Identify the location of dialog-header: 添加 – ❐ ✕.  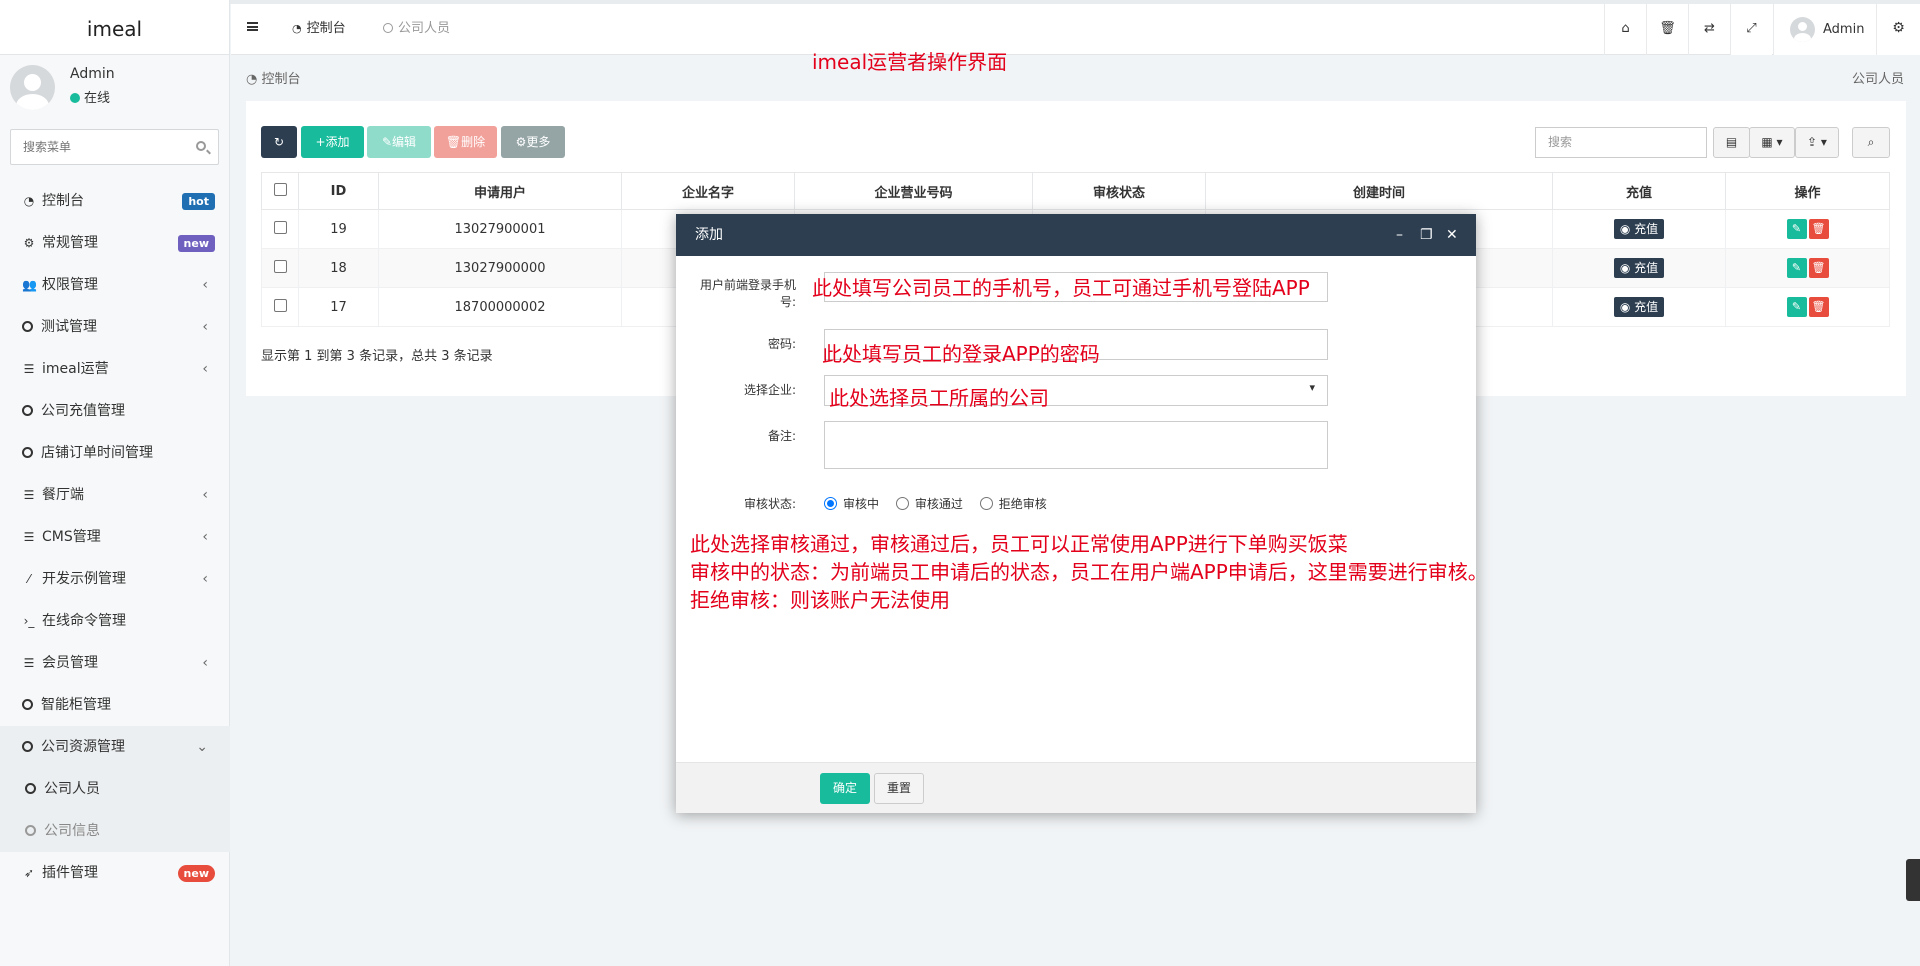
(1076, 235).